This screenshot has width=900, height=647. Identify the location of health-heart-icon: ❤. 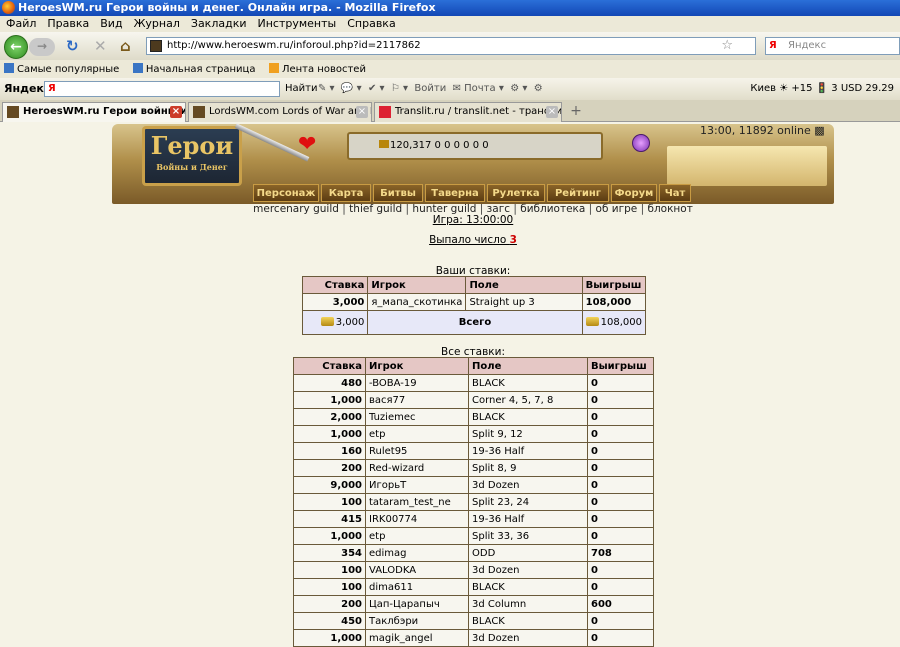
(307, 144).